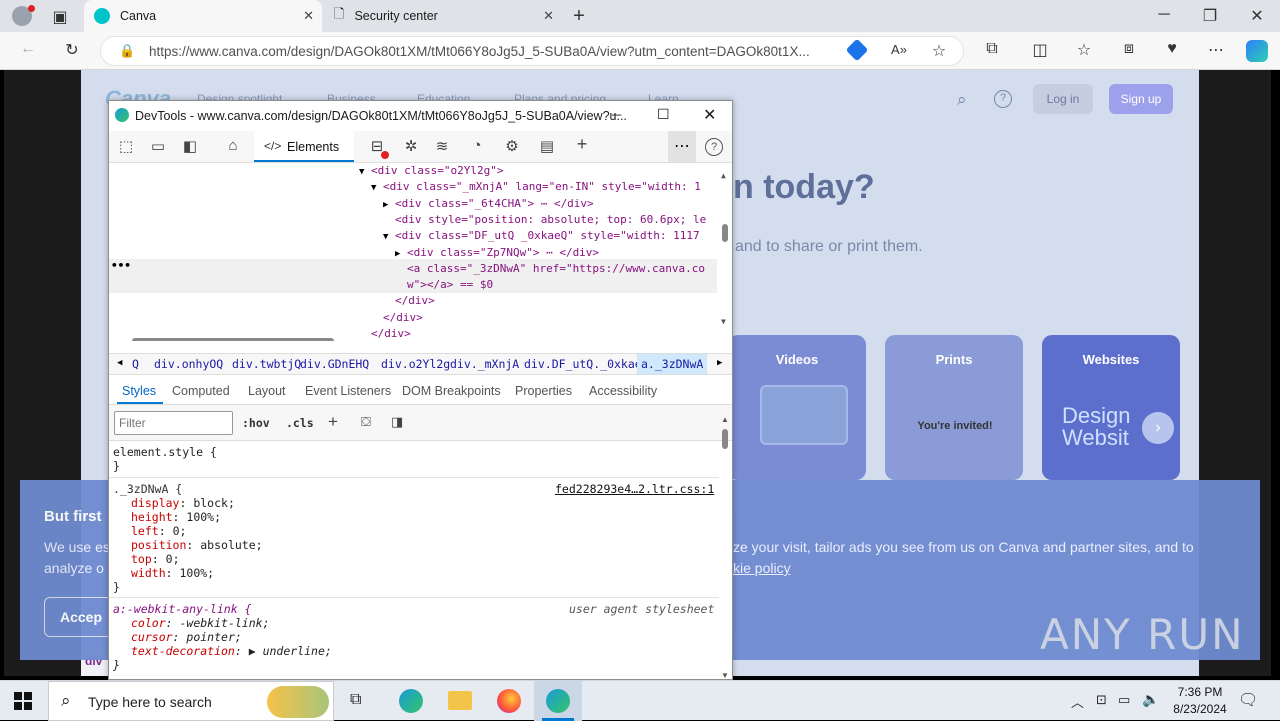  Describe the element at coordinates (186, 637) in the screenshot. I see `css-declaration: cursor: pointer;` at that location.